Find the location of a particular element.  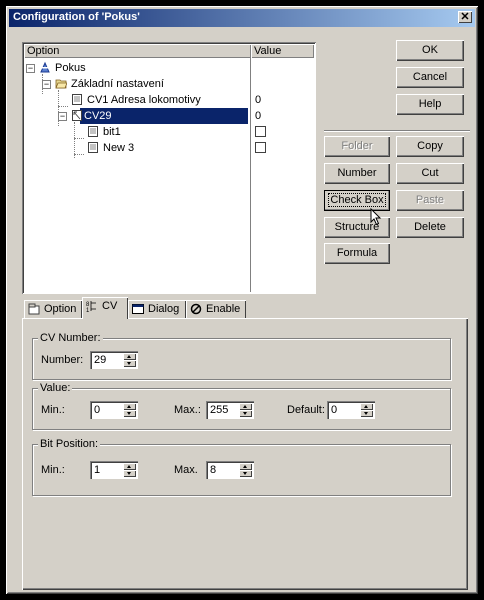

mouse-pointer-icon is located at coordinates (376, 217).